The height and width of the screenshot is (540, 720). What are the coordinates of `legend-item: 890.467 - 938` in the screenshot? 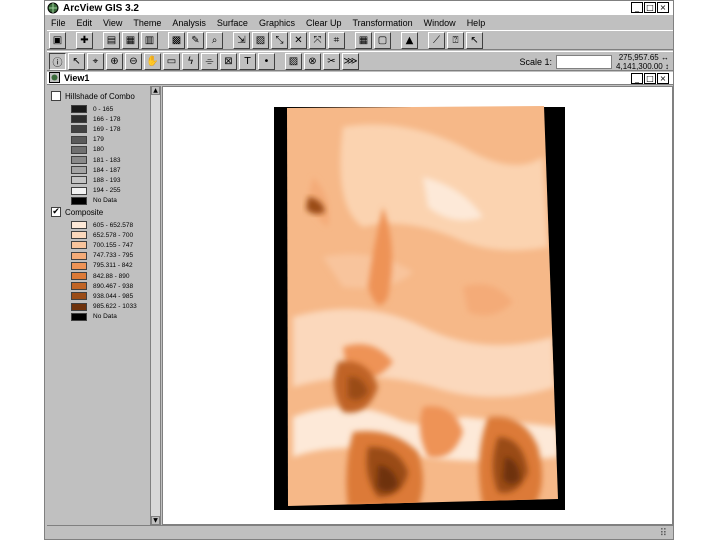 It's located at (110, 286).